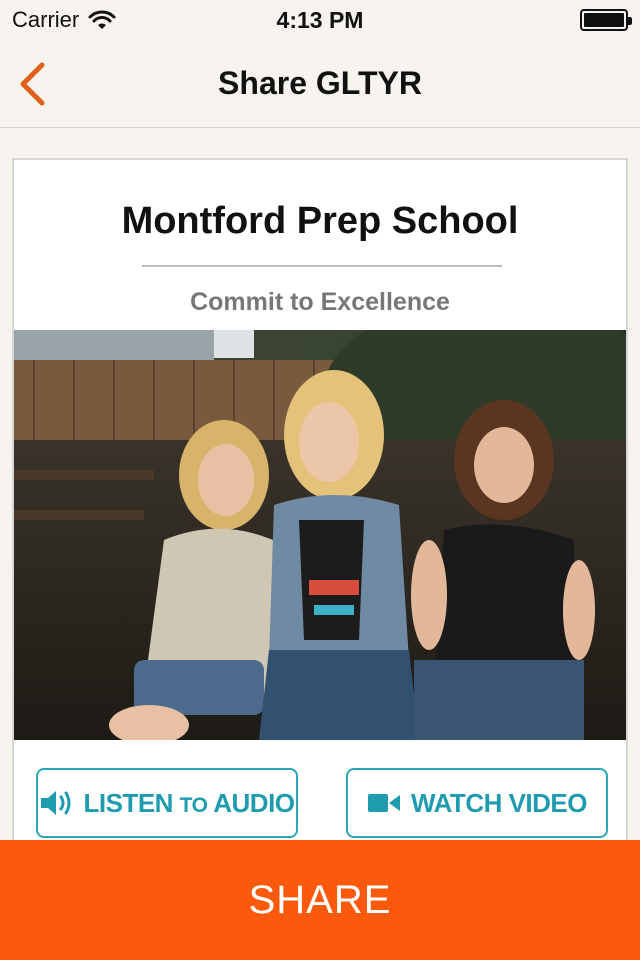 The height and width of the screenshot is (960, 640). What do you see at coordinates (320, 221) in the screenshot?
I see `school-name: Montford Prep School` at bounding box center [320, 221].